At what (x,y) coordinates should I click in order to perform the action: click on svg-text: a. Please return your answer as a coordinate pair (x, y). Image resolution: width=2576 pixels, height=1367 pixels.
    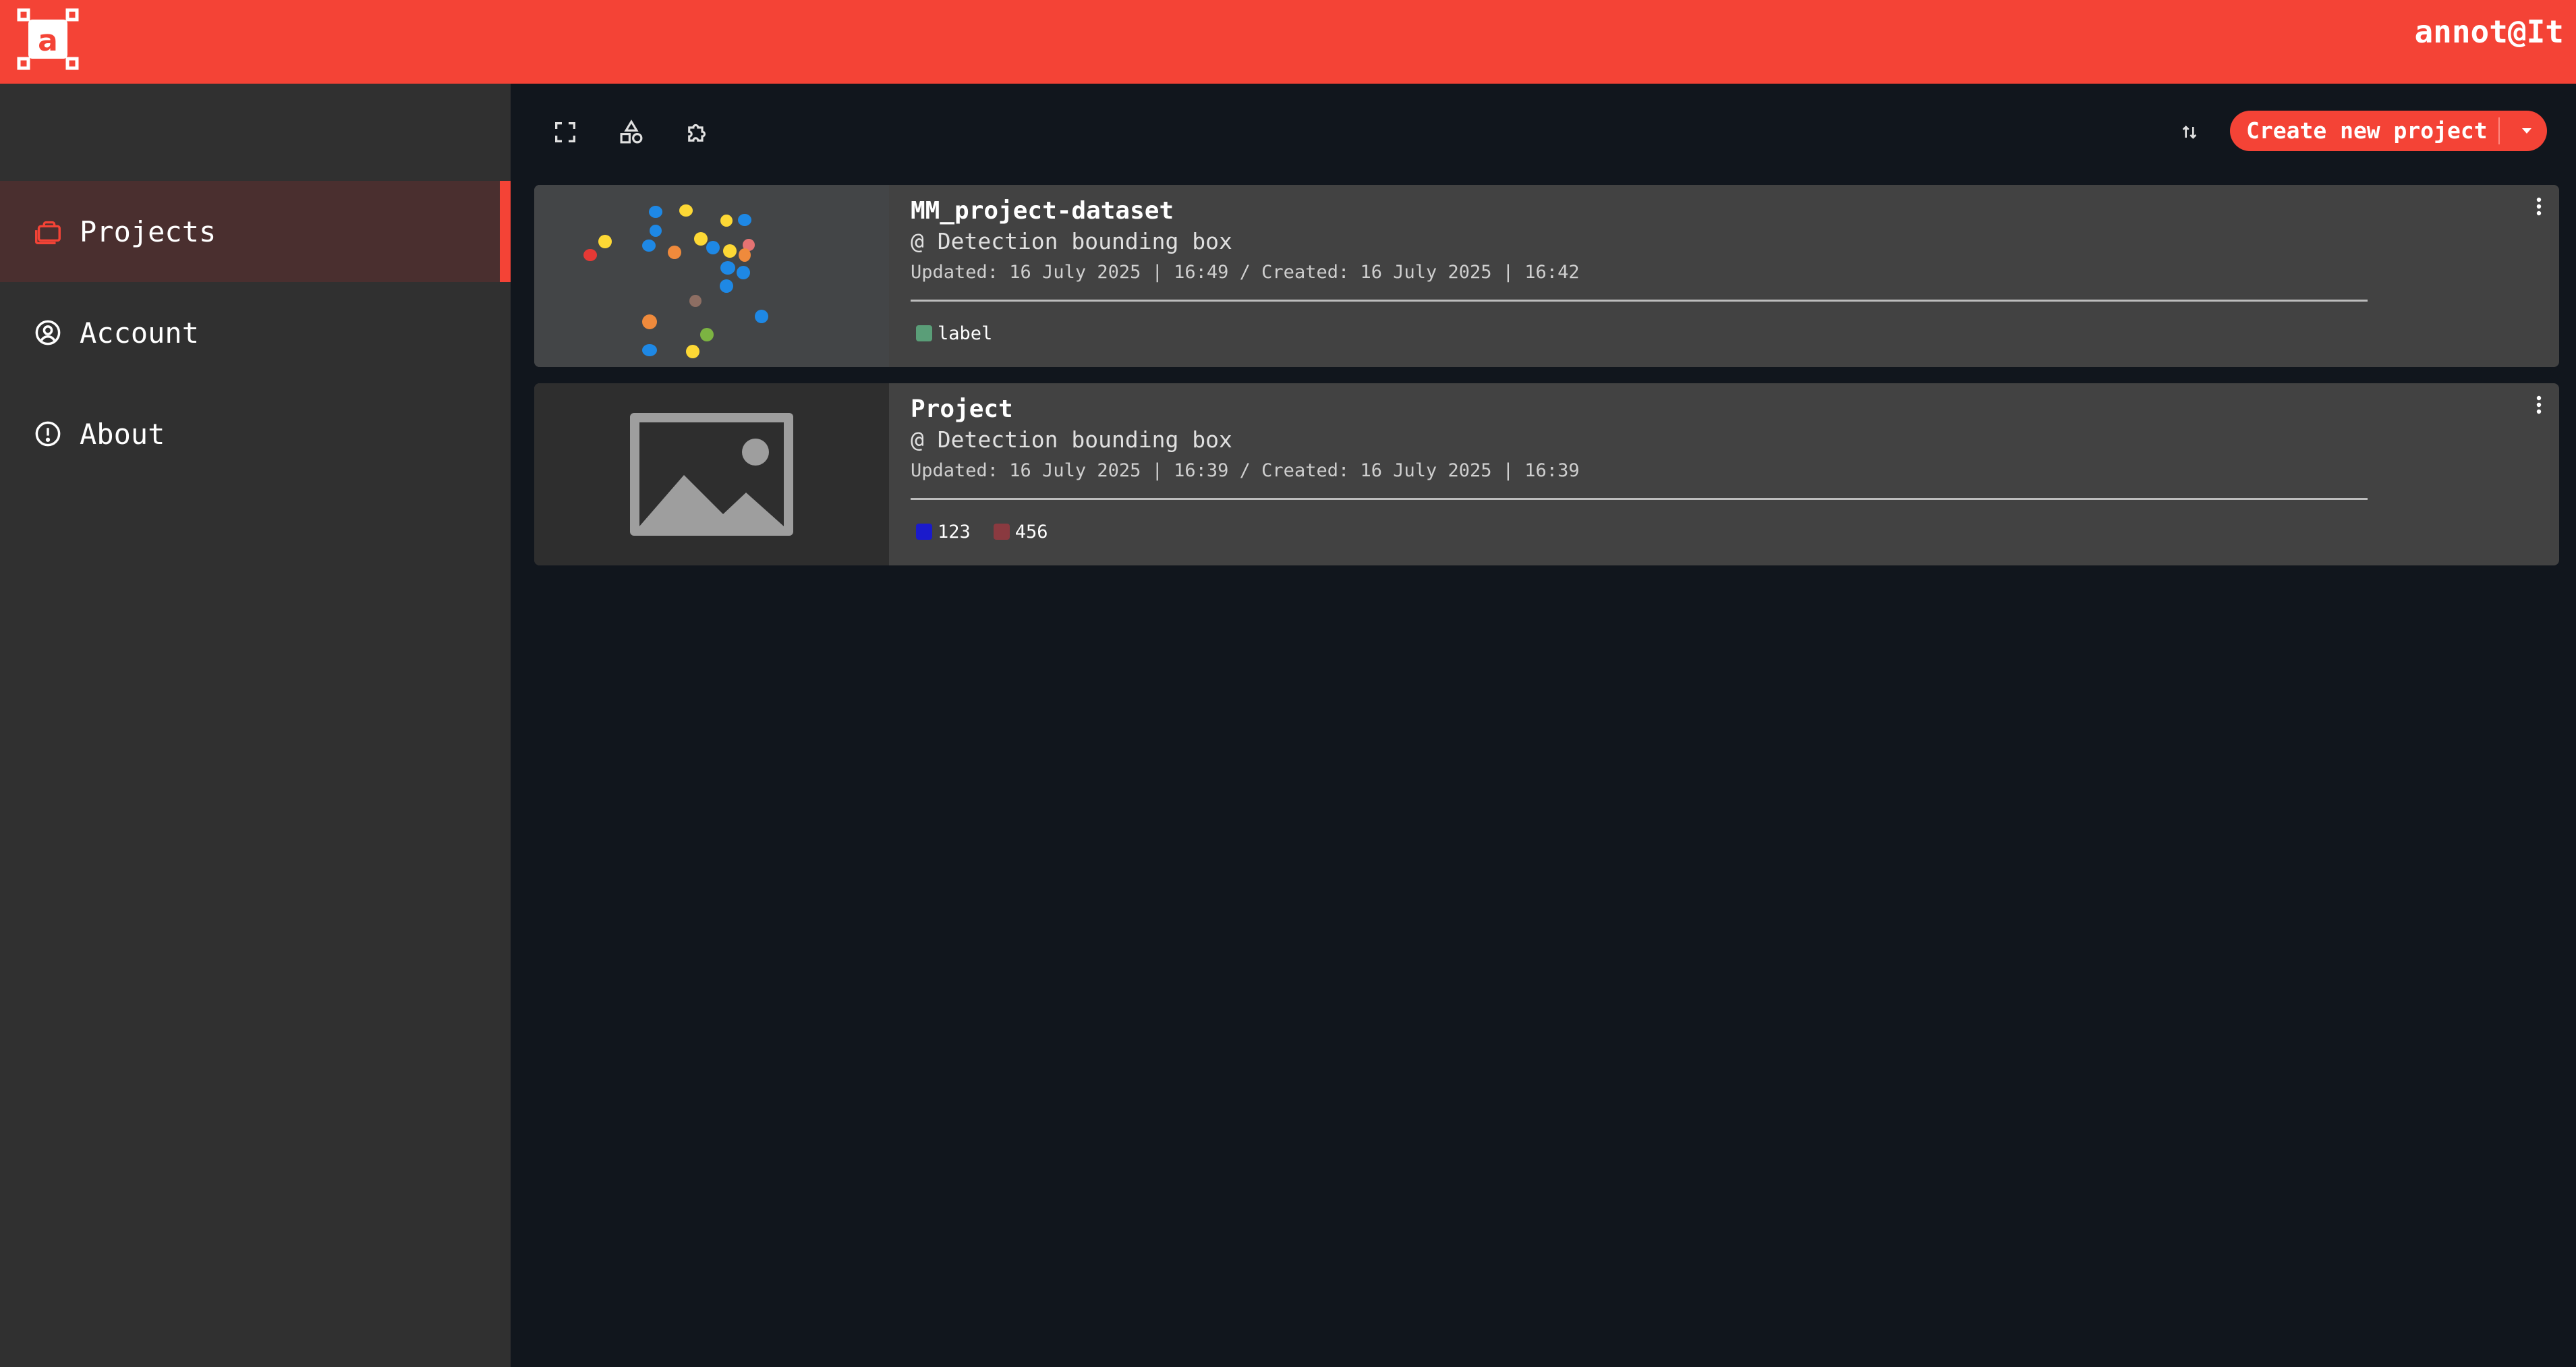
    Looking at the image, I should click on (48, 41).